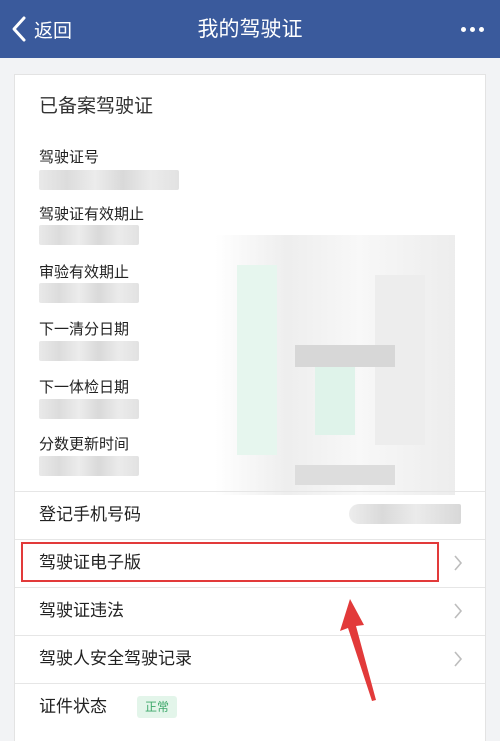  What do you see at coordinates (109, 180) in the screenshot?
I see `field-license-number-value-redacted` at bounding box center [109, 180].